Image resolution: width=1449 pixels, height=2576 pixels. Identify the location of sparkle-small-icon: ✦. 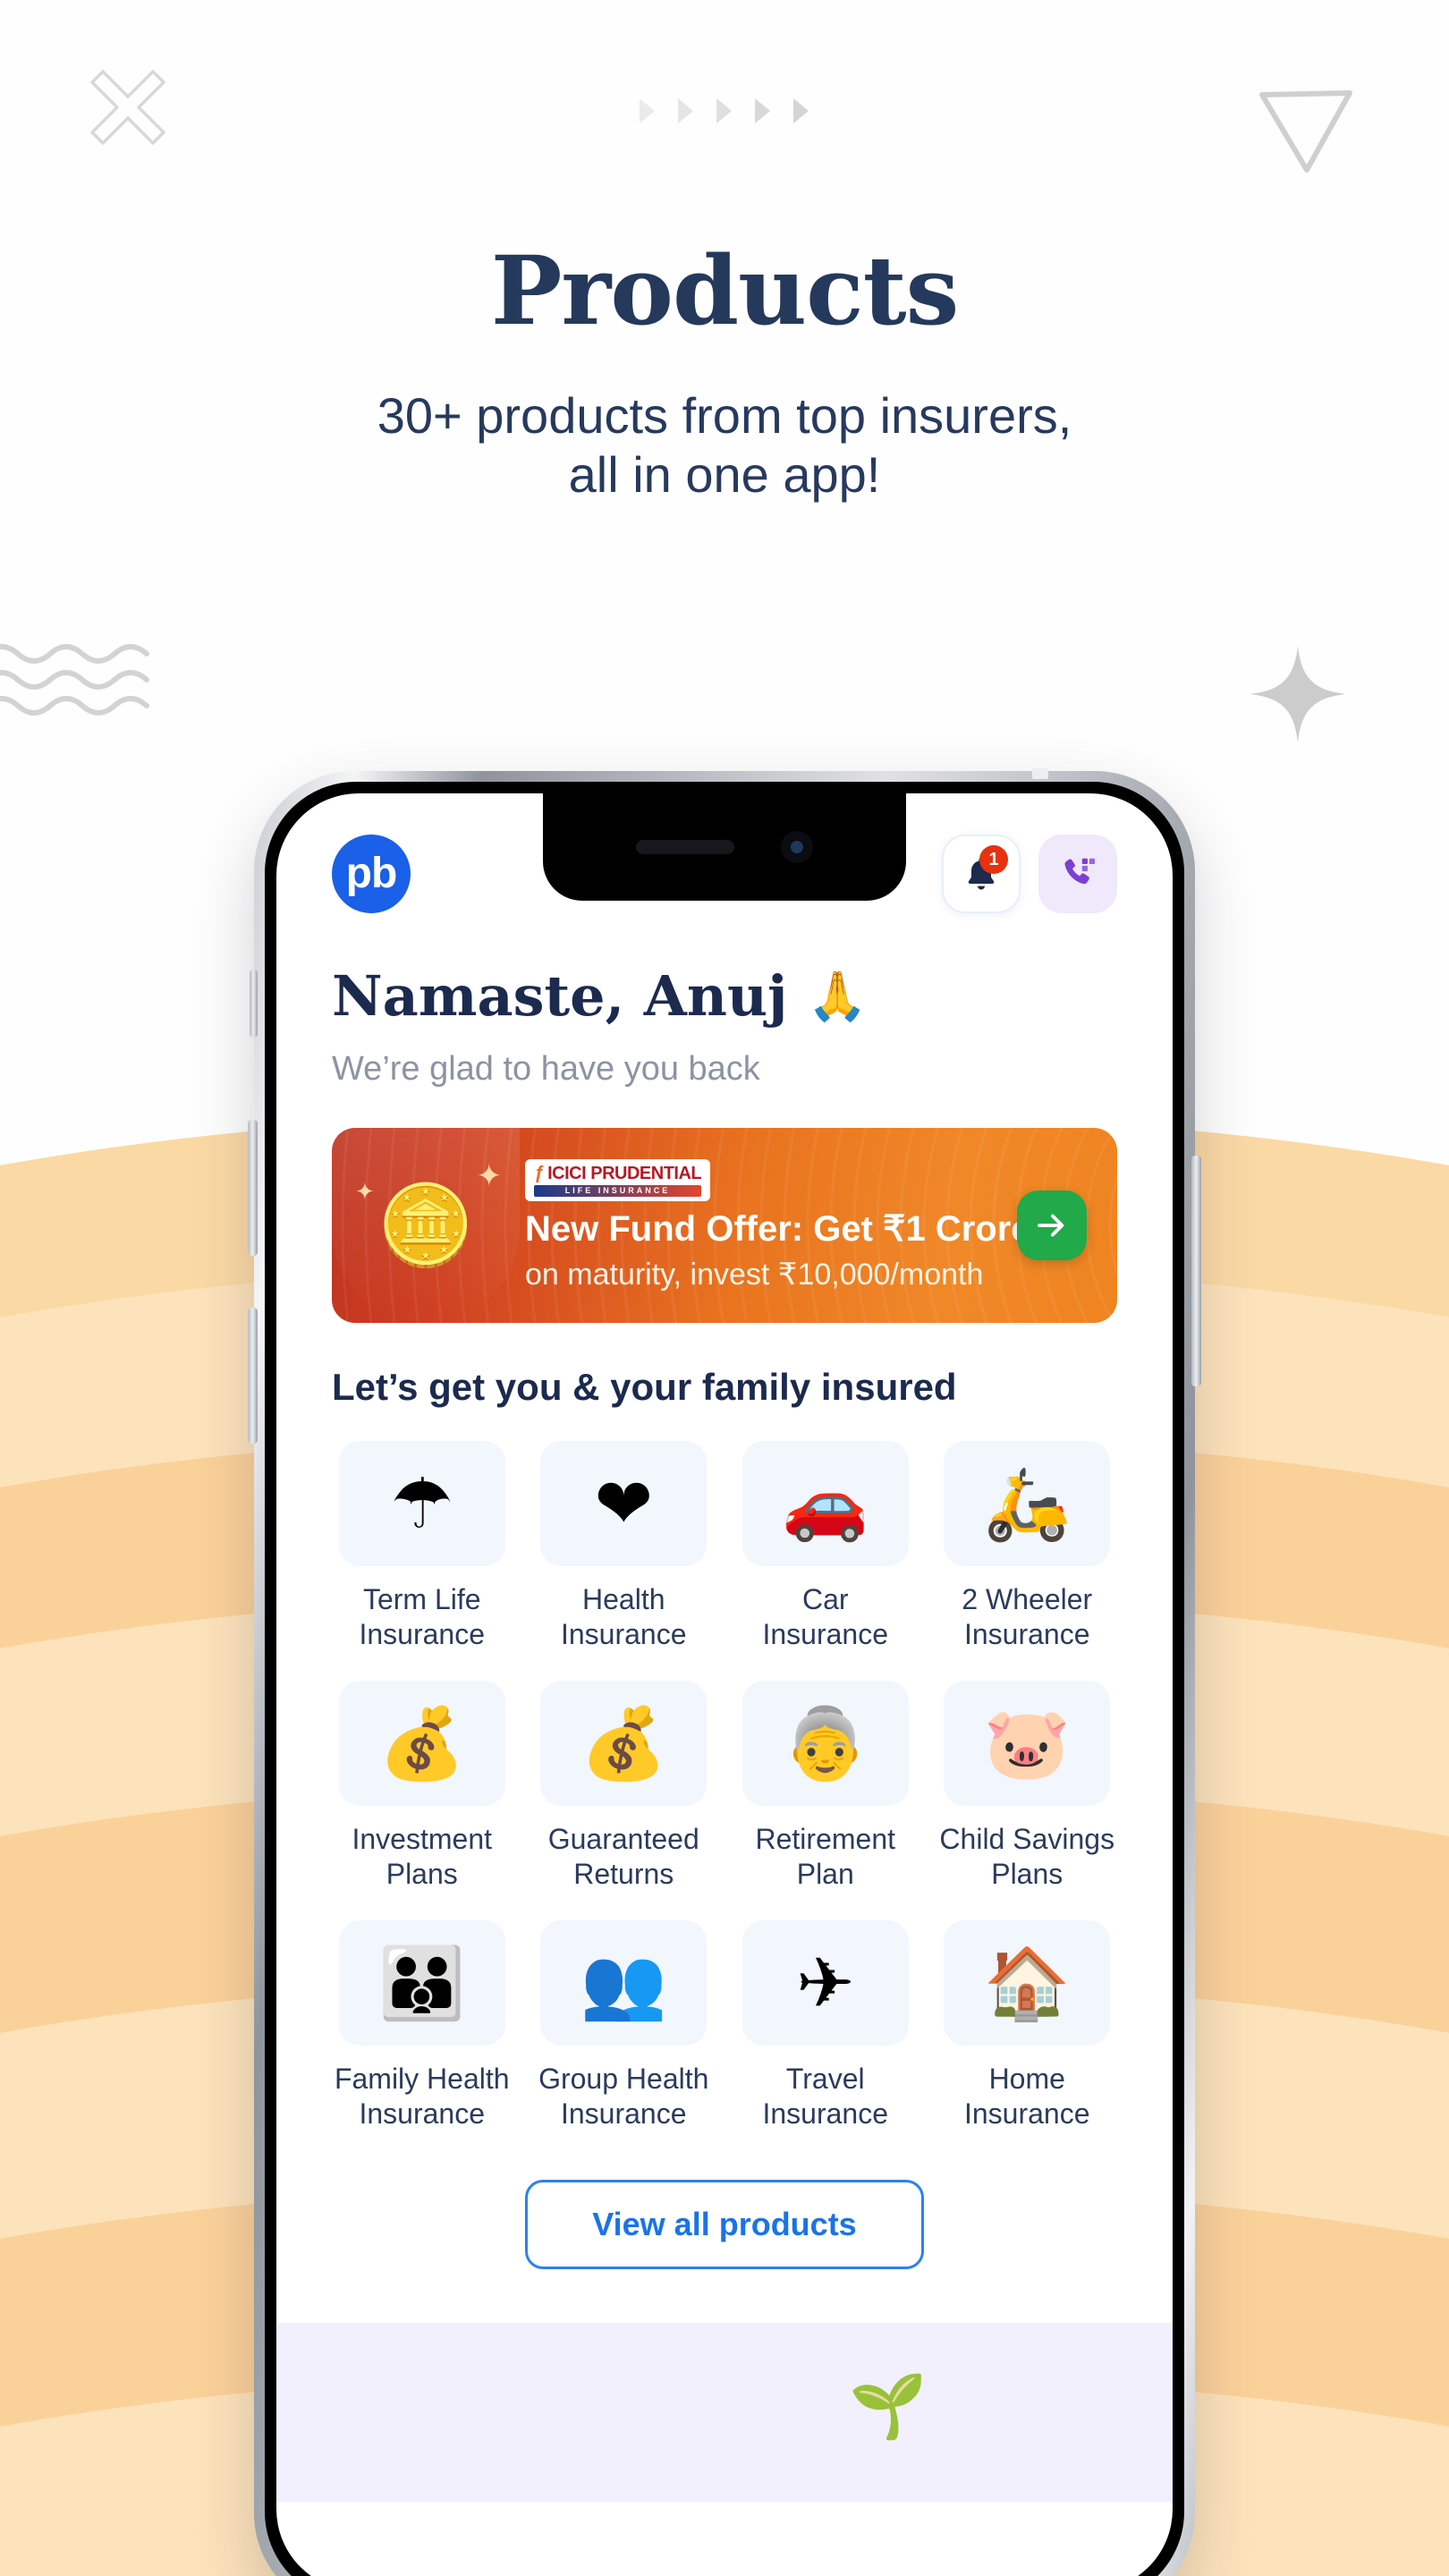
(365, 1191).